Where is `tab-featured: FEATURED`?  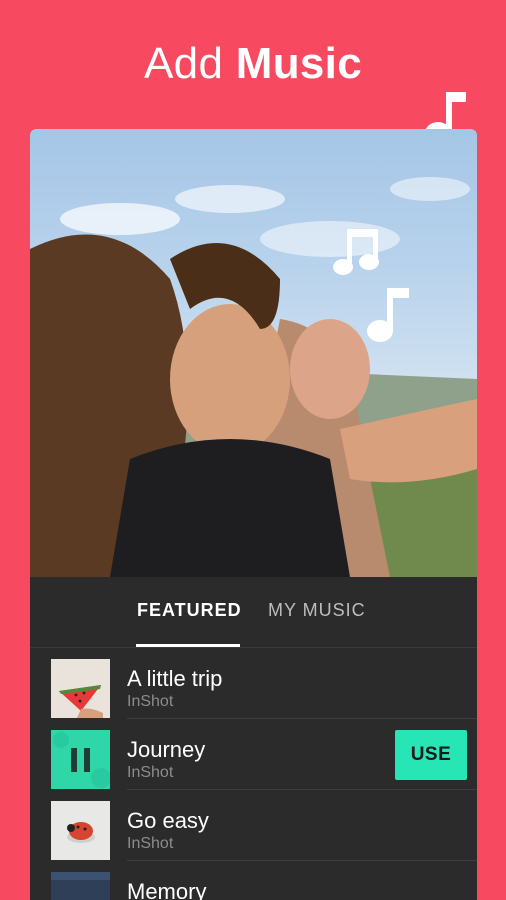 tab-featured: FEATURED is located at coordinates (189, 610).